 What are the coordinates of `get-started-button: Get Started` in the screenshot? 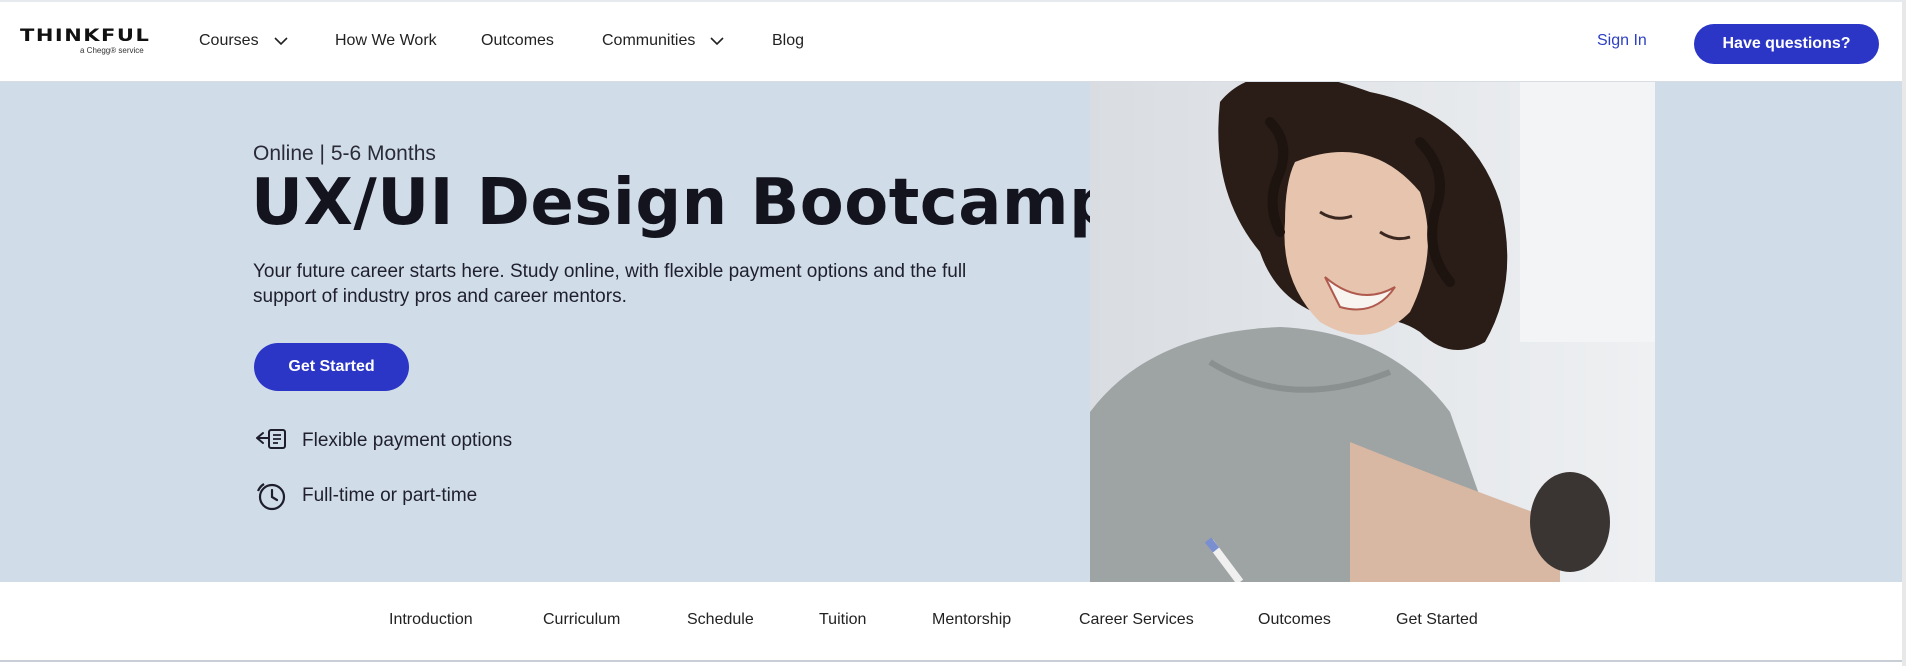 It's located at (331, 367).